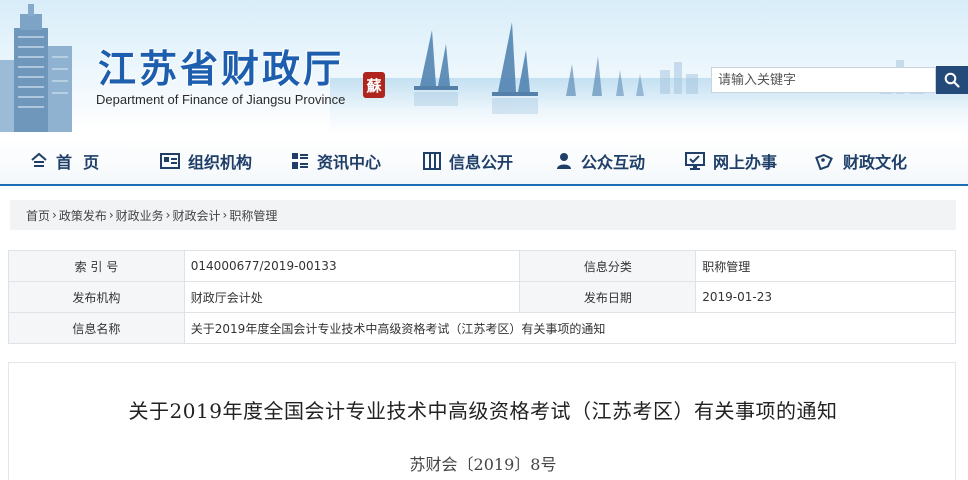  I want to click on nav-item-label: 资讯中心, so click(349, 162).